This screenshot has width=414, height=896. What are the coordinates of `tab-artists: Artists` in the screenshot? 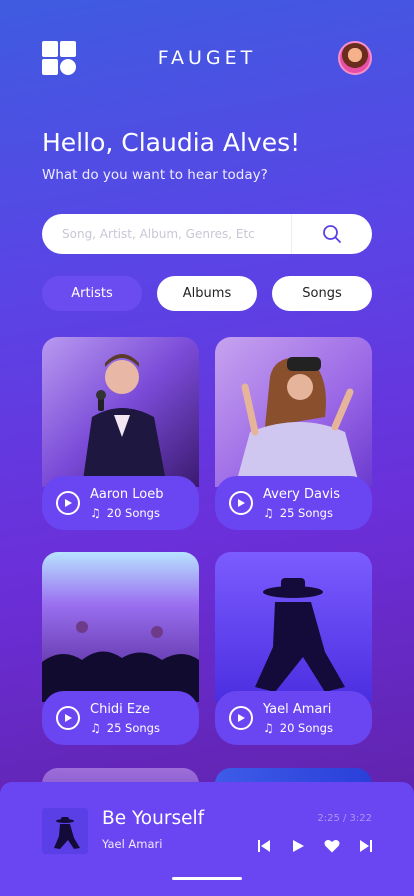 It's located at (92, 293).